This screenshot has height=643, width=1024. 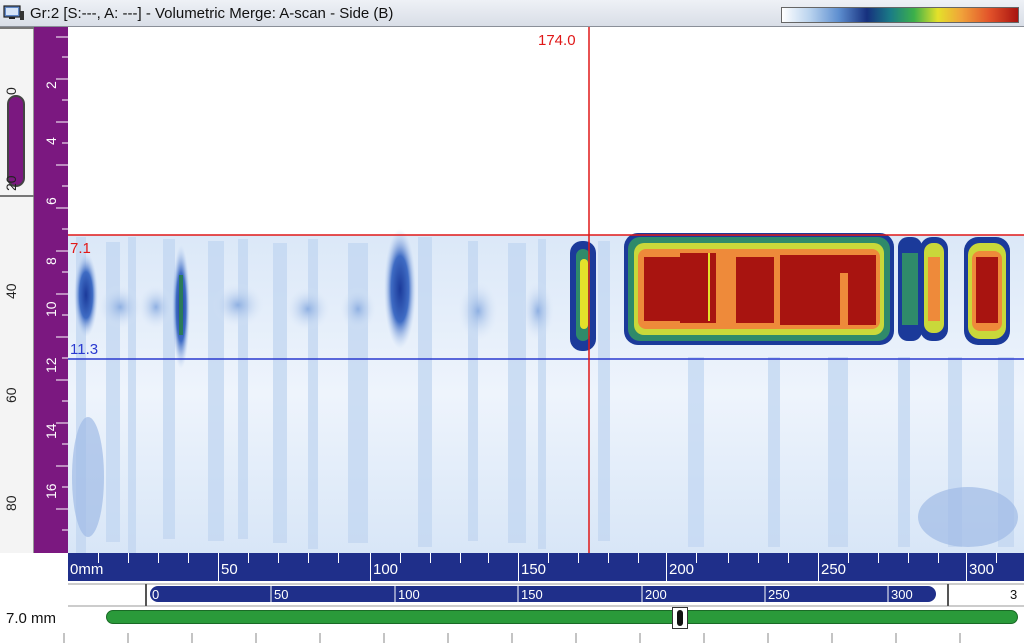 I want to click on depth-label: 8, so click(x=51, y=261).